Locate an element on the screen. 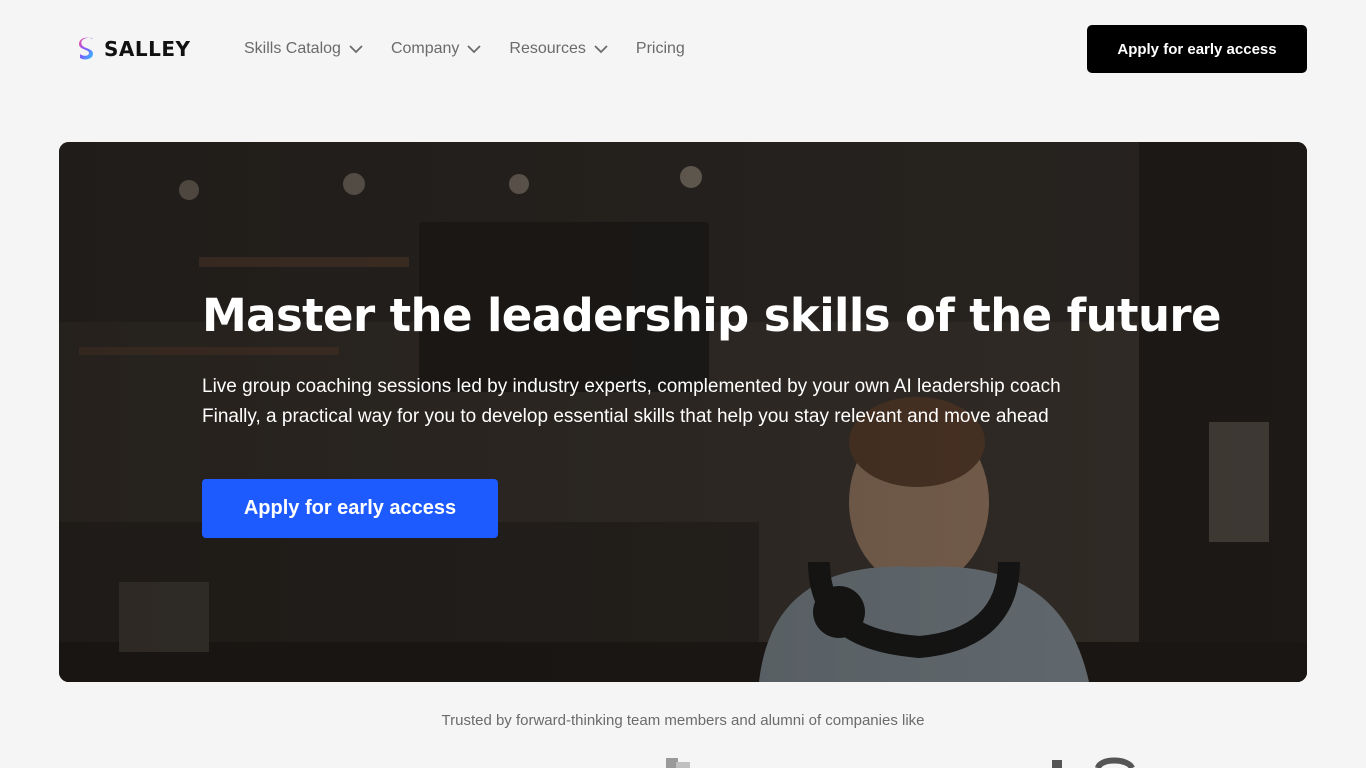  nav-item-resources: Resources is located at coordinates (558, 49).